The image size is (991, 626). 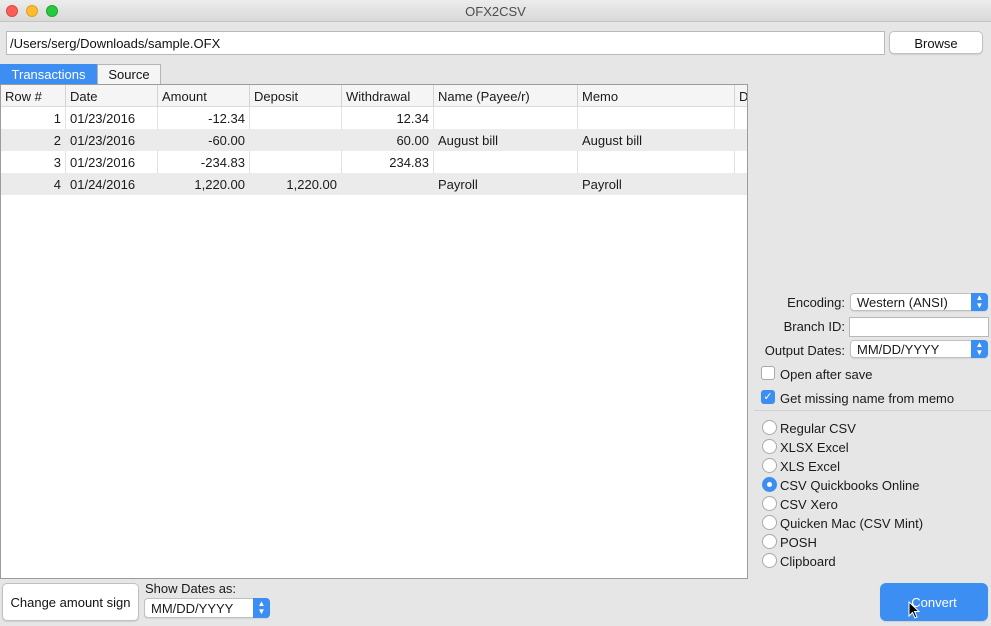 I want to click on radio-clipboard, so click(x=769, y=560).